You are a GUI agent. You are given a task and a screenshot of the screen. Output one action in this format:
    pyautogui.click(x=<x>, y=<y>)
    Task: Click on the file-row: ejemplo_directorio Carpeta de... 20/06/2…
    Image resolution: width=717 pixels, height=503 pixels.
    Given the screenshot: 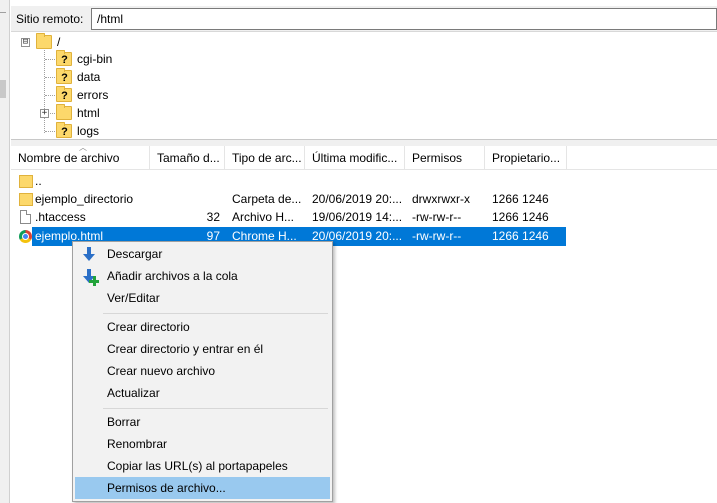 What is the action you would take?
    pyautogui.click(x=364, y=199)
    